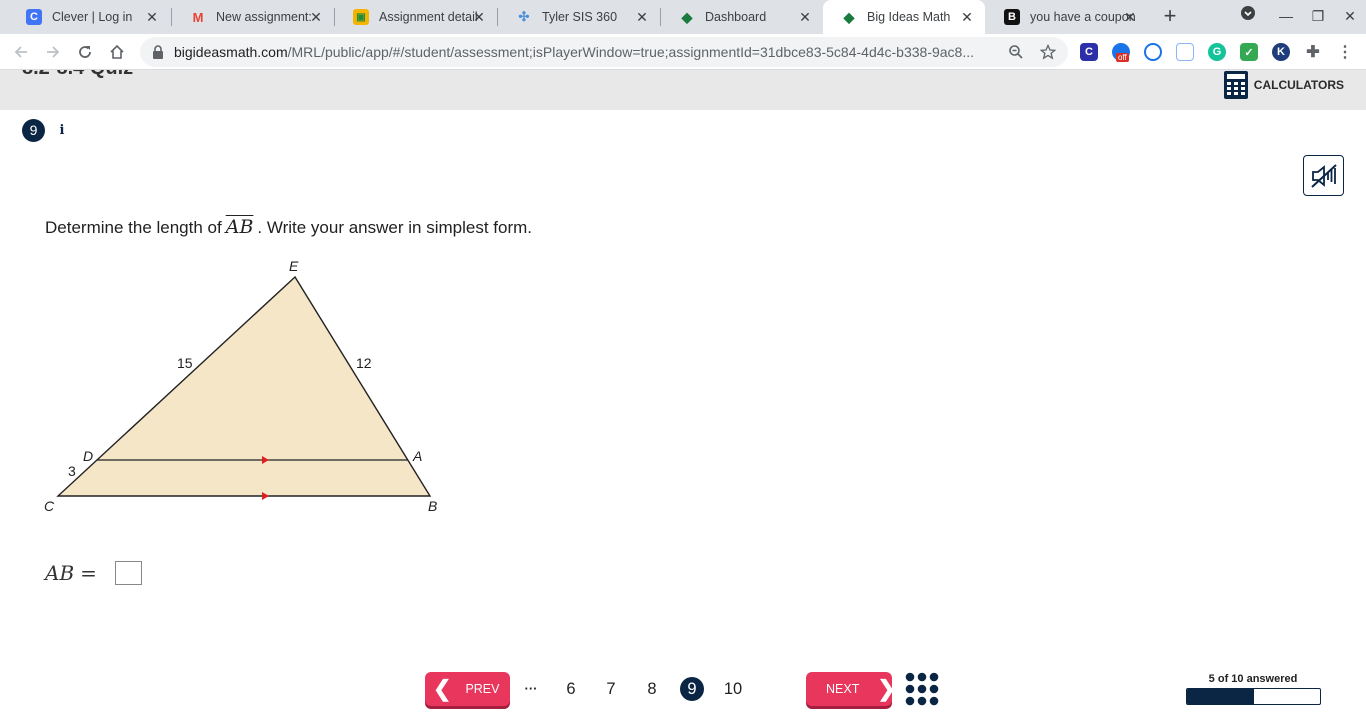 The width and height of the screenshot is (1366, 720). What do you see at coordinates (198, 17) in the screenshot?
I see `gmail-icon: M` at bounding box center [198, 17].